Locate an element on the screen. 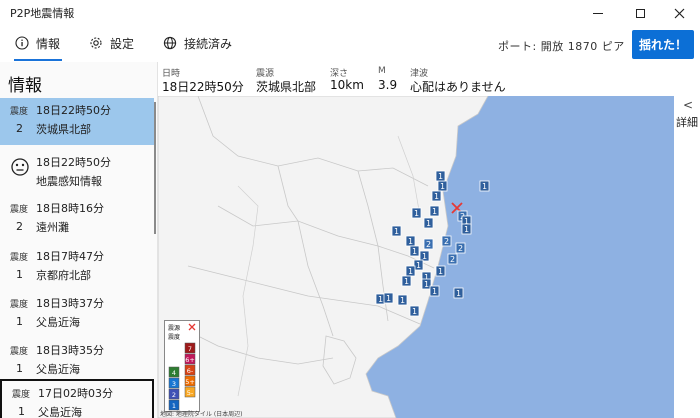 The image size is (700, 418). detect-time: 18日22時50分 is located at coordinates (73, 162).